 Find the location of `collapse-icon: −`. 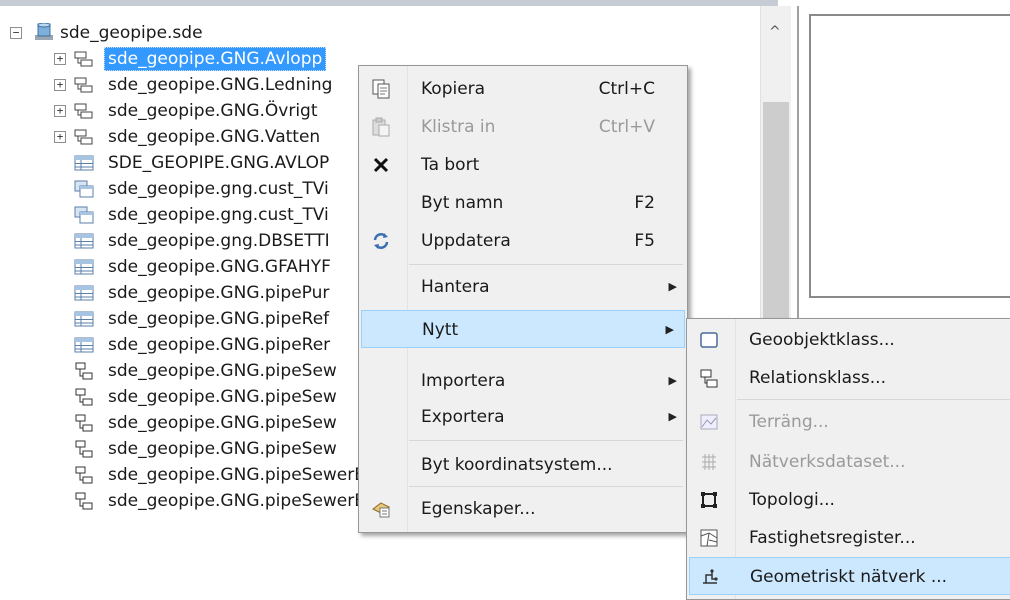

collapse-icon: − is located at coordinates (16, 33).